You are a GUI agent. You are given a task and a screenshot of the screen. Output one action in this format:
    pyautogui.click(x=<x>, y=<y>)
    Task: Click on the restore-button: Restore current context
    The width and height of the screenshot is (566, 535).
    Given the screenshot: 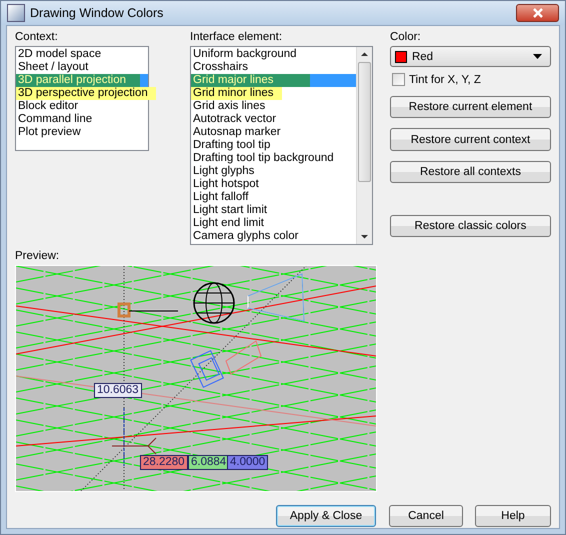 What is the action you would take?
    pyautogui.click(x=470, y=139)
    